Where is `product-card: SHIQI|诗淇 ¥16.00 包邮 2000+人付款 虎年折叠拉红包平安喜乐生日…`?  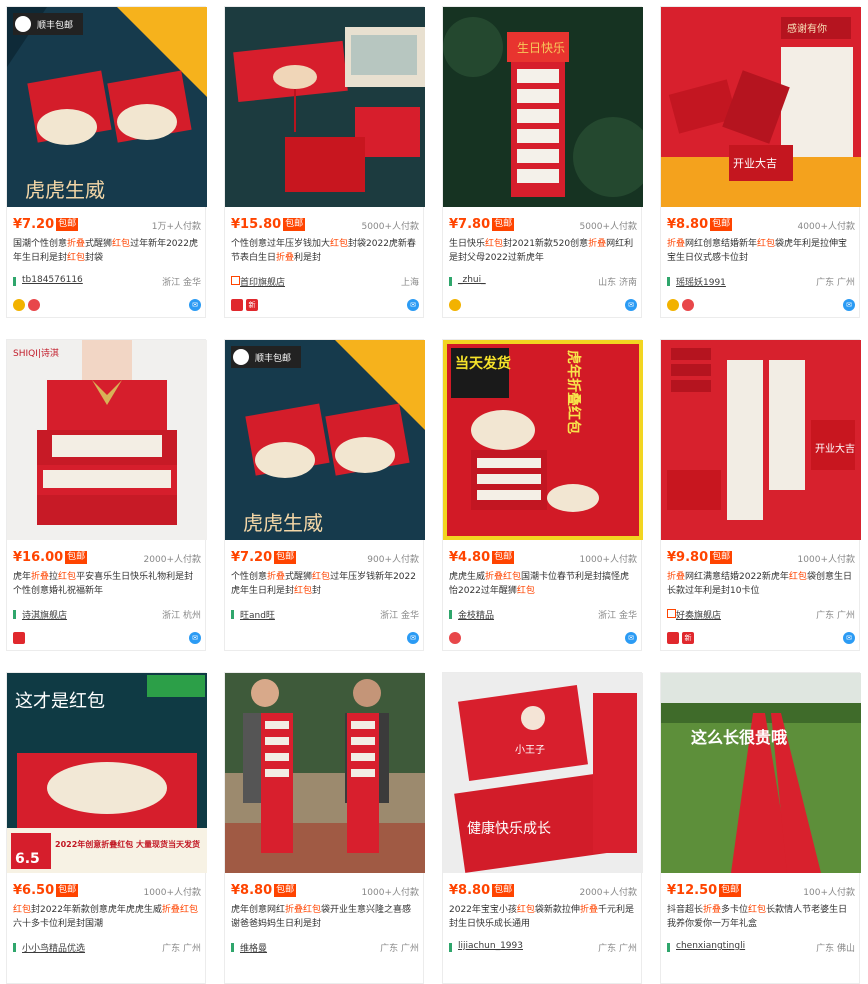
product-card: SHIQI|诗淇 ¥16.00 包邮 2000+人付款 虎年折叠拉红包平安喜乐生日… is located at coordinates (106, 495).